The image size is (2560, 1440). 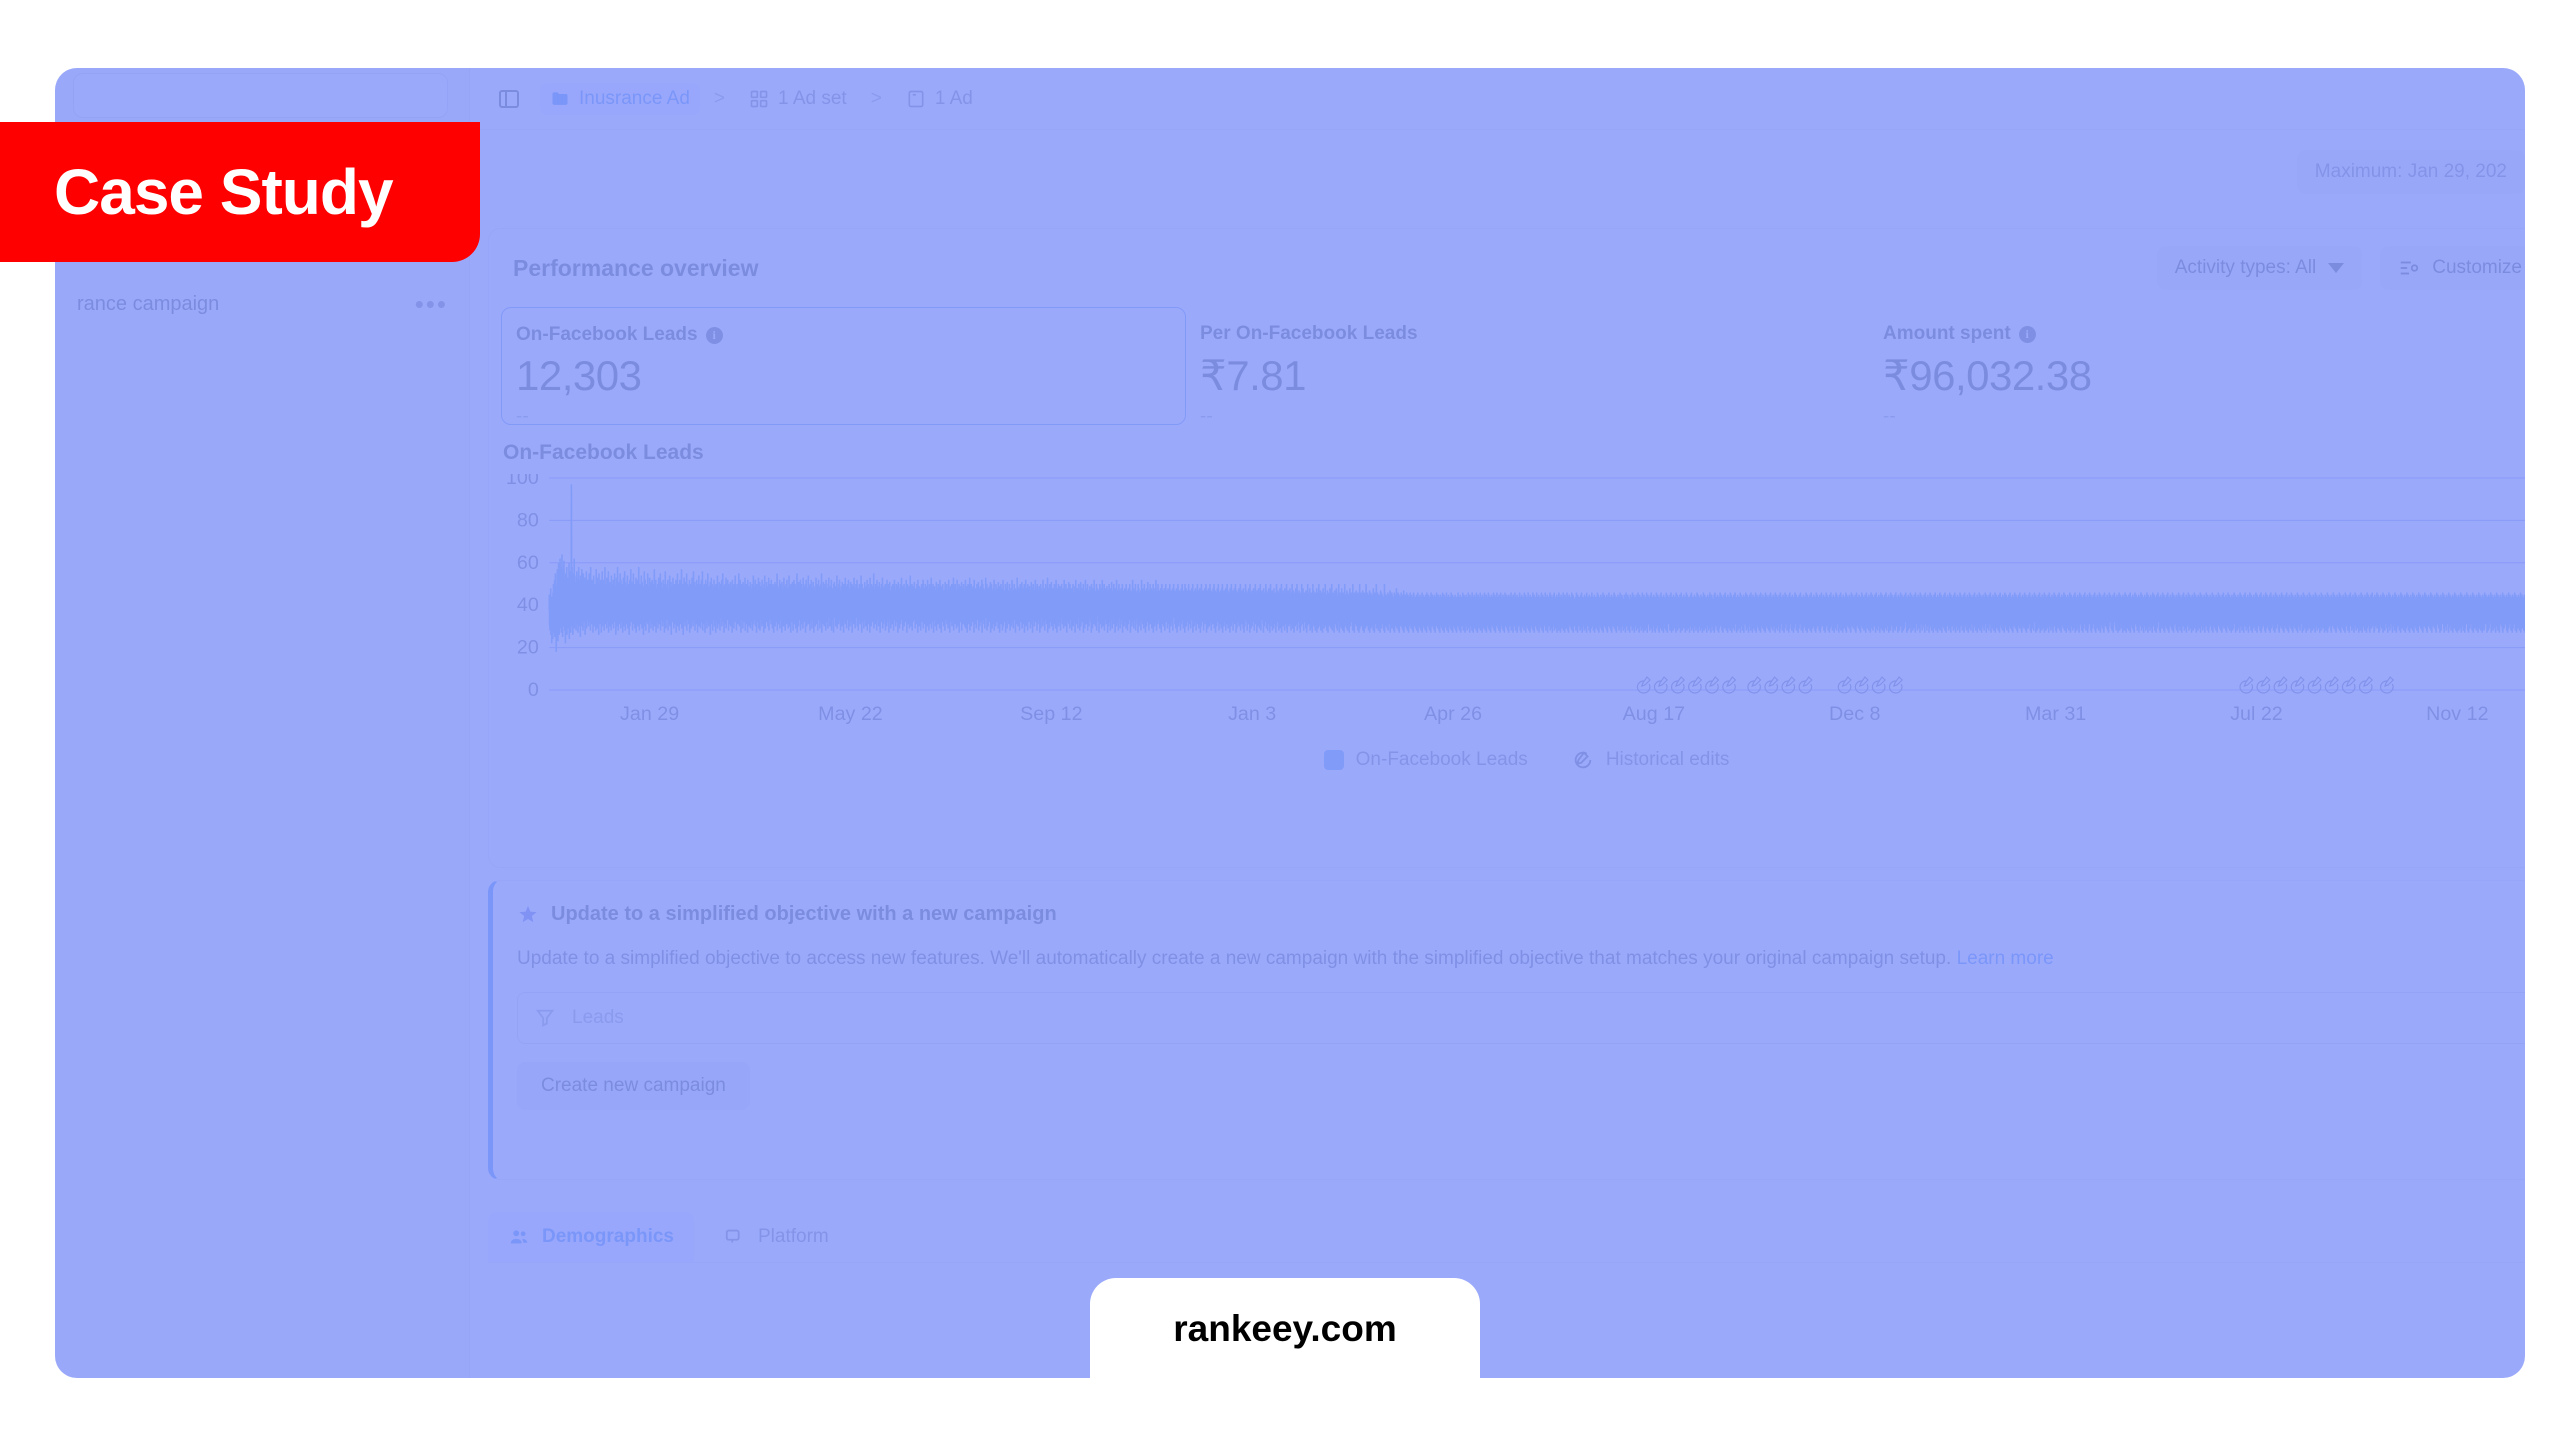 I want to click on tab-demographics: Demographics, so click(x=591, y=1237).